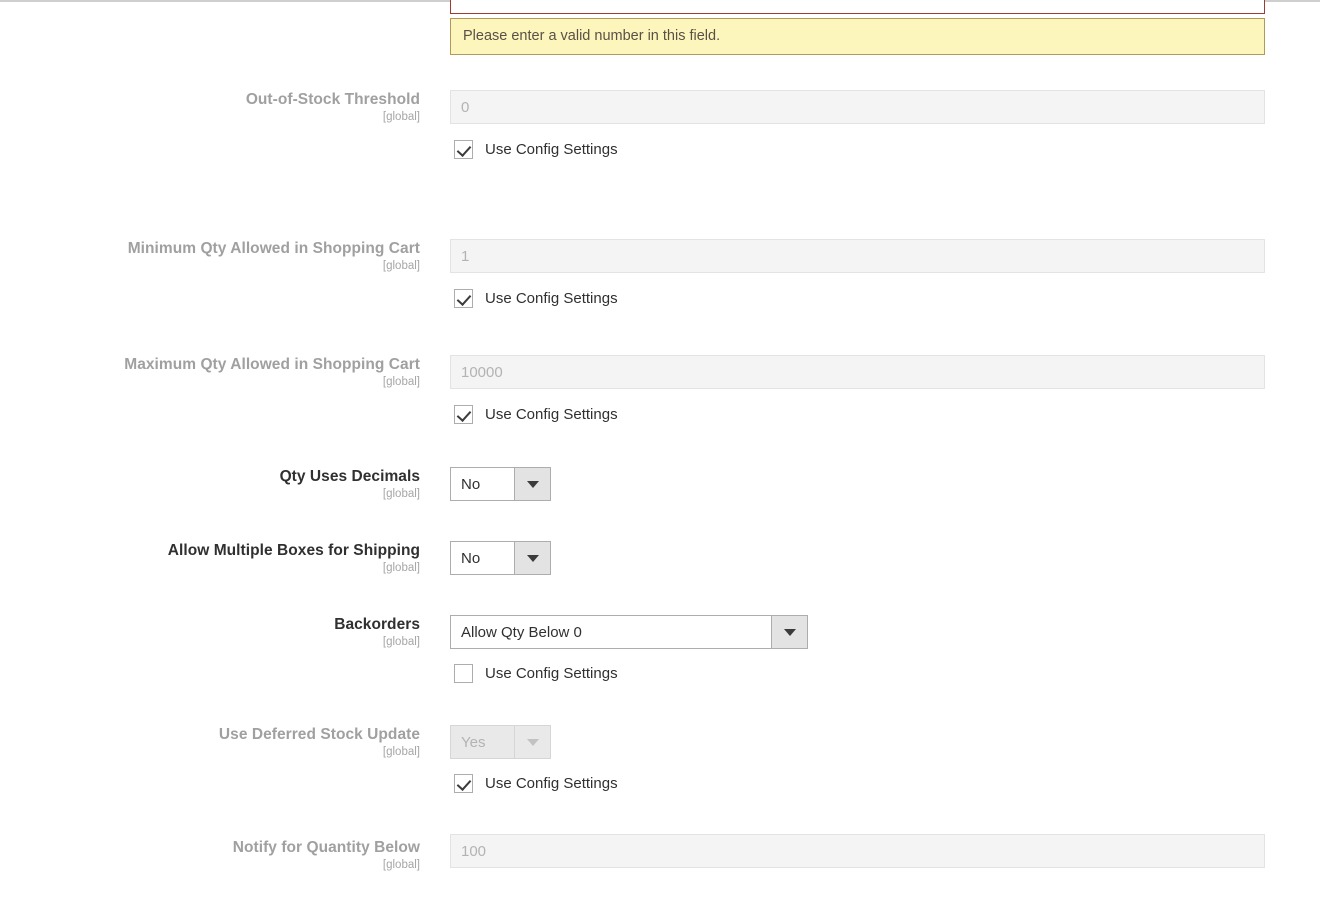 The width and height of the screenshot is (1320, 898). Describe the element at coordinates (210, 855) in the screenshot. I see `notify-quantity-below-label-col: Notify for Quantity Below [global]` at that location.